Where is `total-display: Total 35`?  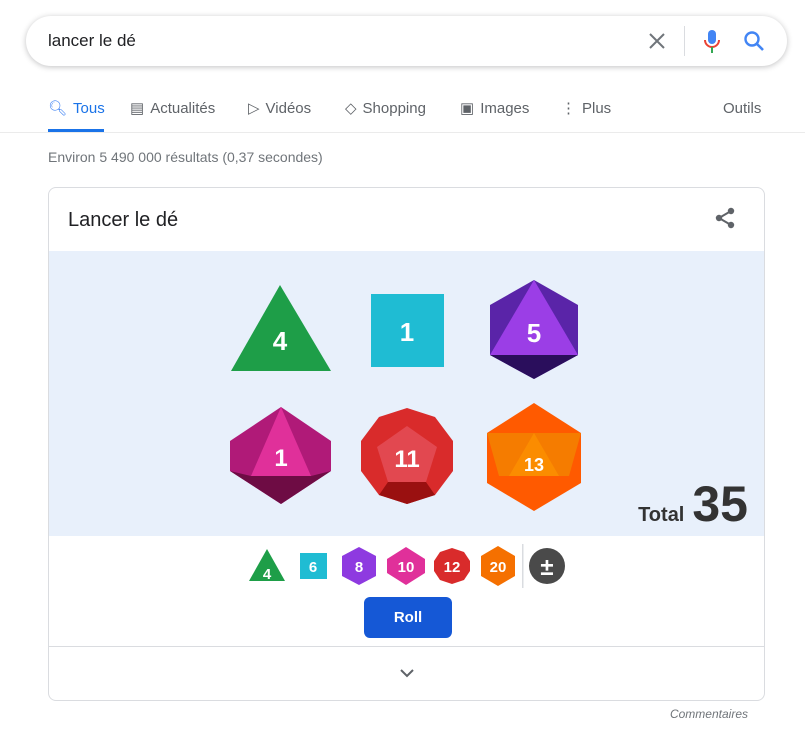 total-display: Total 35 is located at coordinates (693, 504).